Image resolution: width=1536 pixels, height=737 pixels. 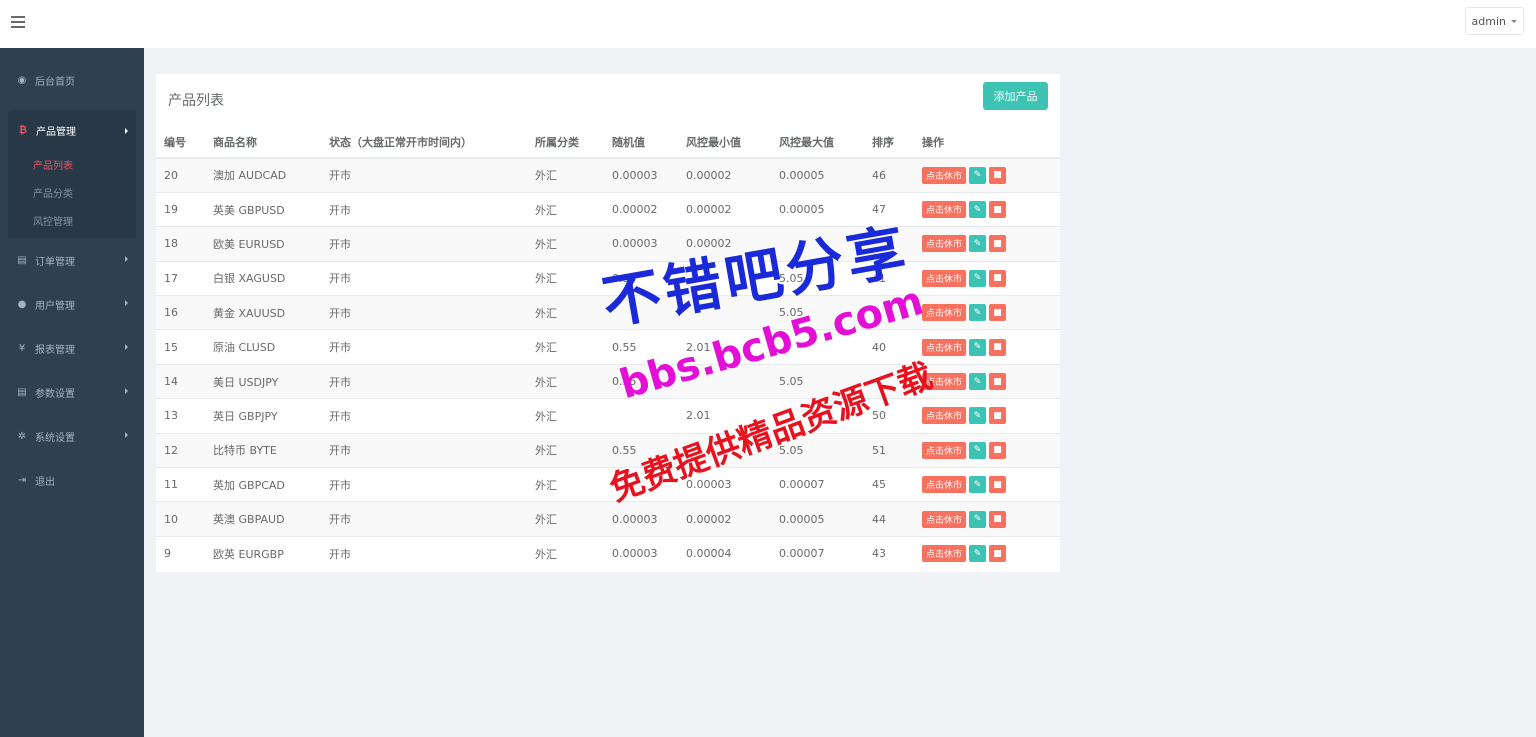 I want to click on cell-id: 18, so click(x=180, y=244).